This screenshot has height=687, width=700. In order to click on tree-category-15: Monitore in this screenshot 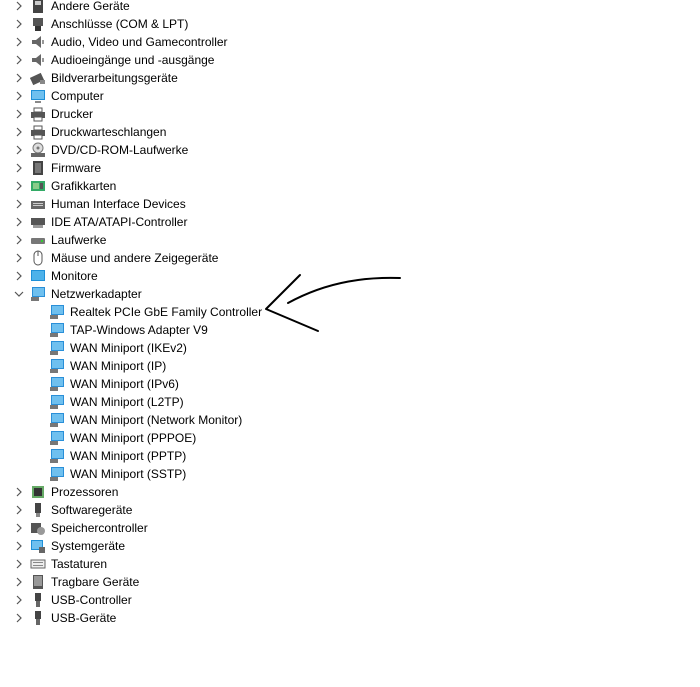, I will do `click(200, 276)`.